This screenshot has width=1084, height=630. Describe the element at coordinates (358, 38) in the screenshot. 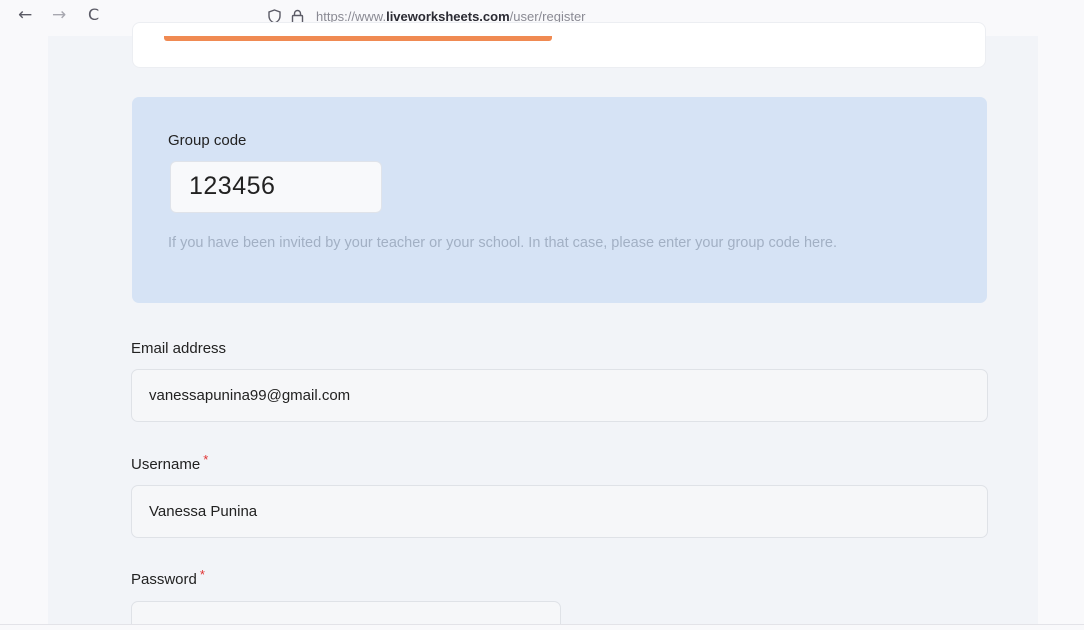

I see `orange-accent-bar` at that location.